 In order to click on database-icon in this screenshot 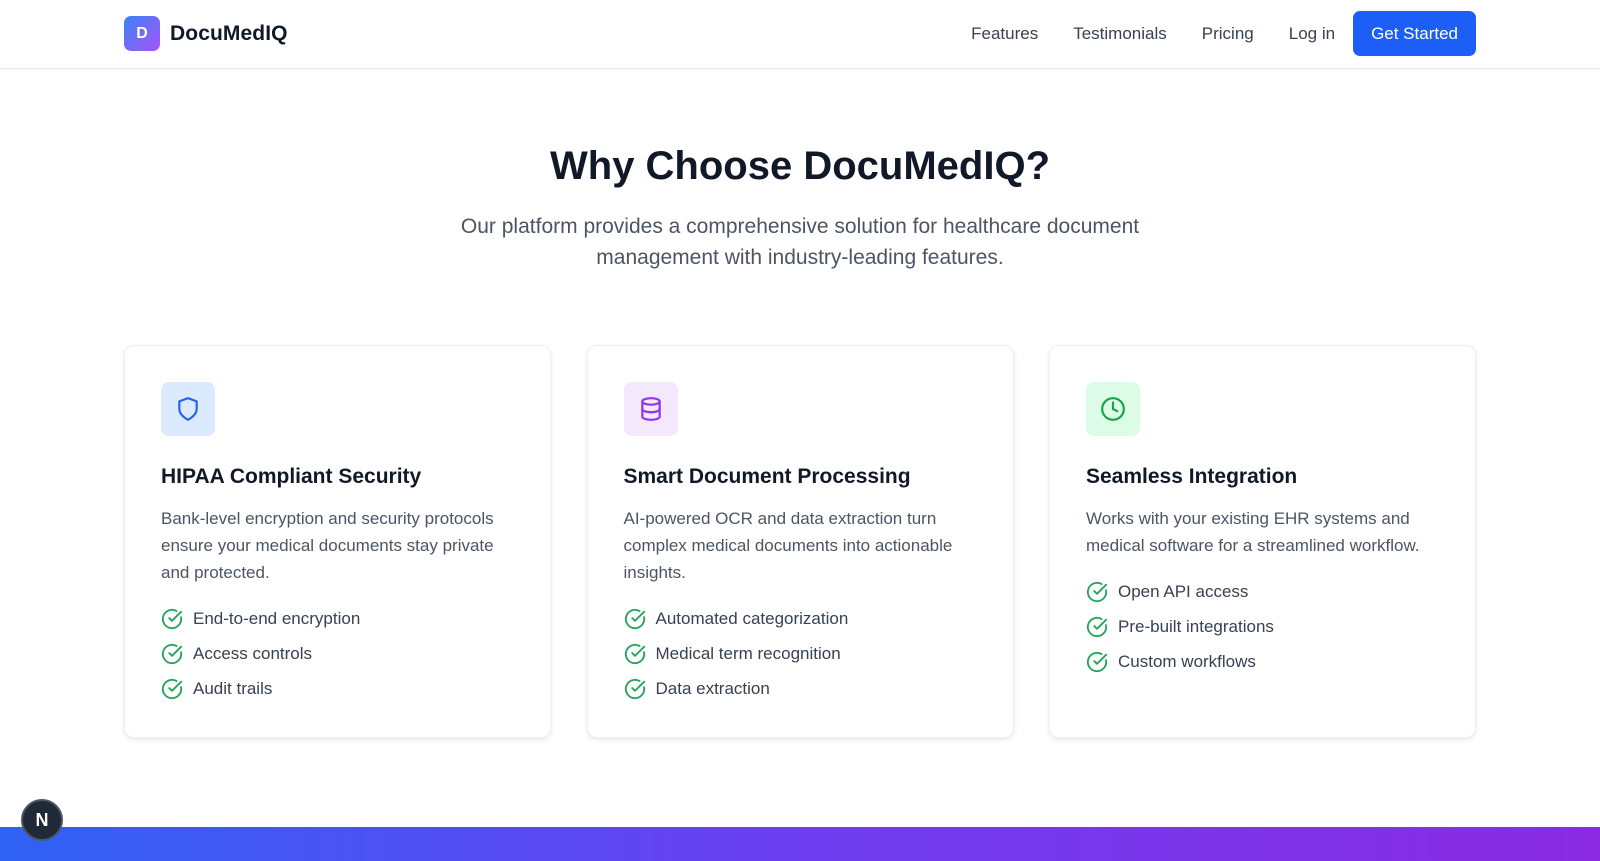, I will do `click(650, 409)`.